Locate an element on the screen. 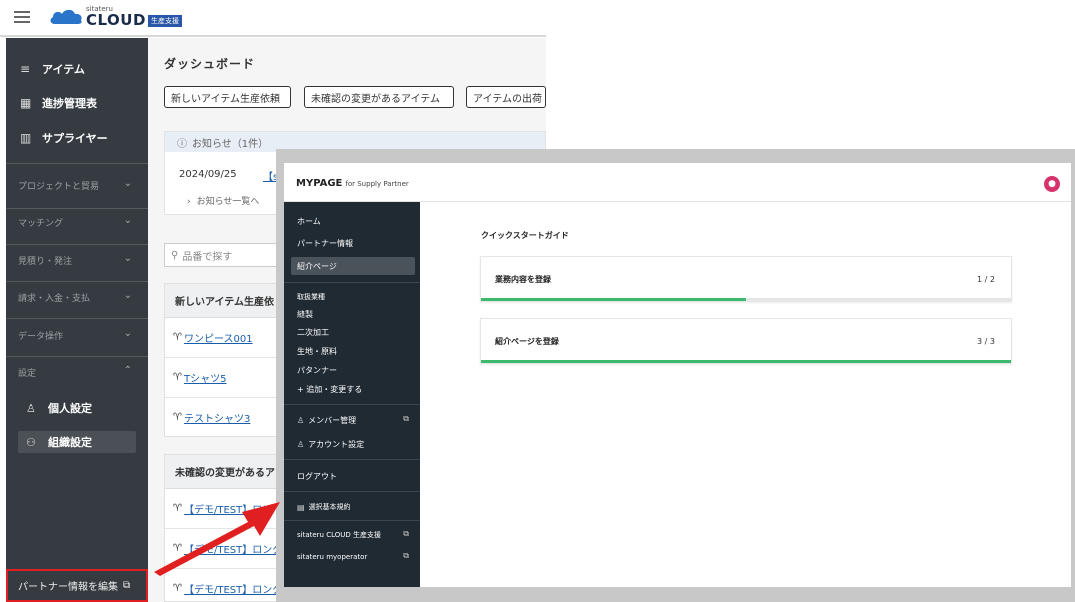 The width and height of the screenshot is (1075, 602). section-label: データ操作 is located at coordinates (41, 336).